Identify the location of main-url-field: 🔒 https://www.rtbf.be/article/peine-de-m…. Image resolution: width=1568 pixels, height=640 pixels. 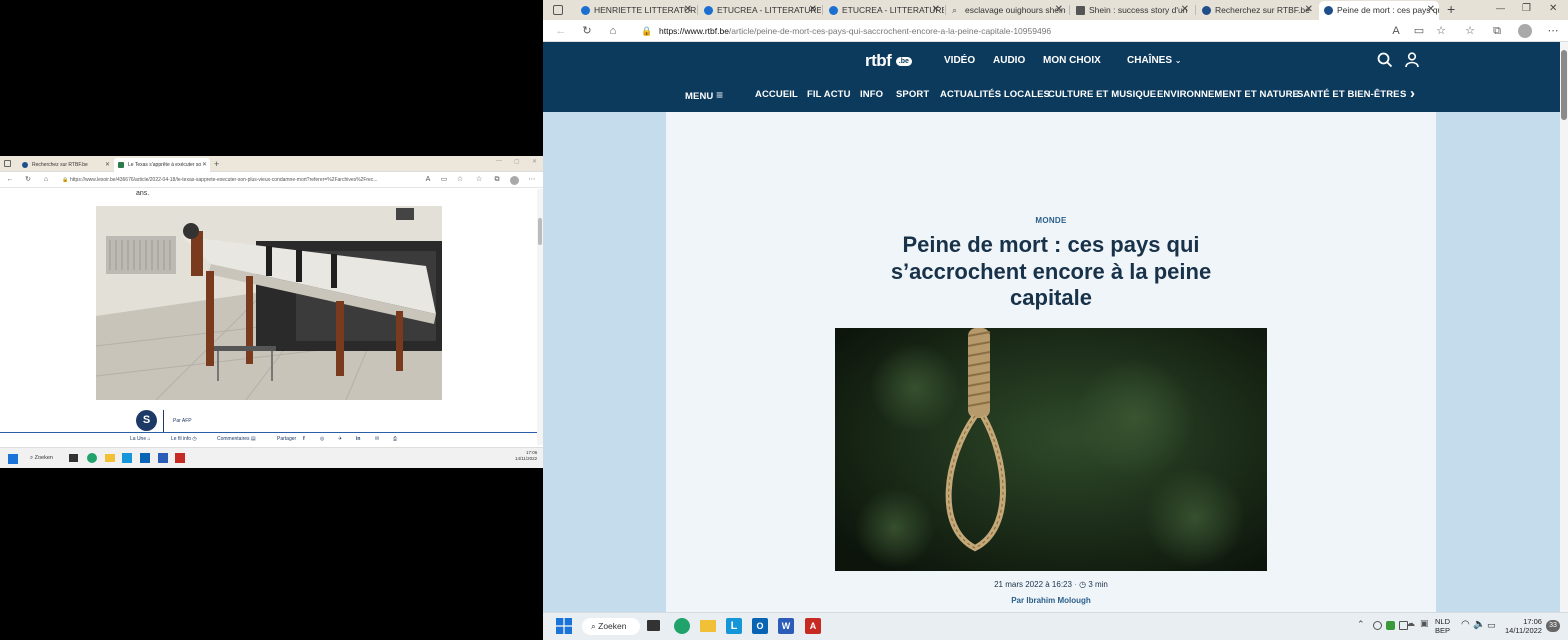
(1000, 31).